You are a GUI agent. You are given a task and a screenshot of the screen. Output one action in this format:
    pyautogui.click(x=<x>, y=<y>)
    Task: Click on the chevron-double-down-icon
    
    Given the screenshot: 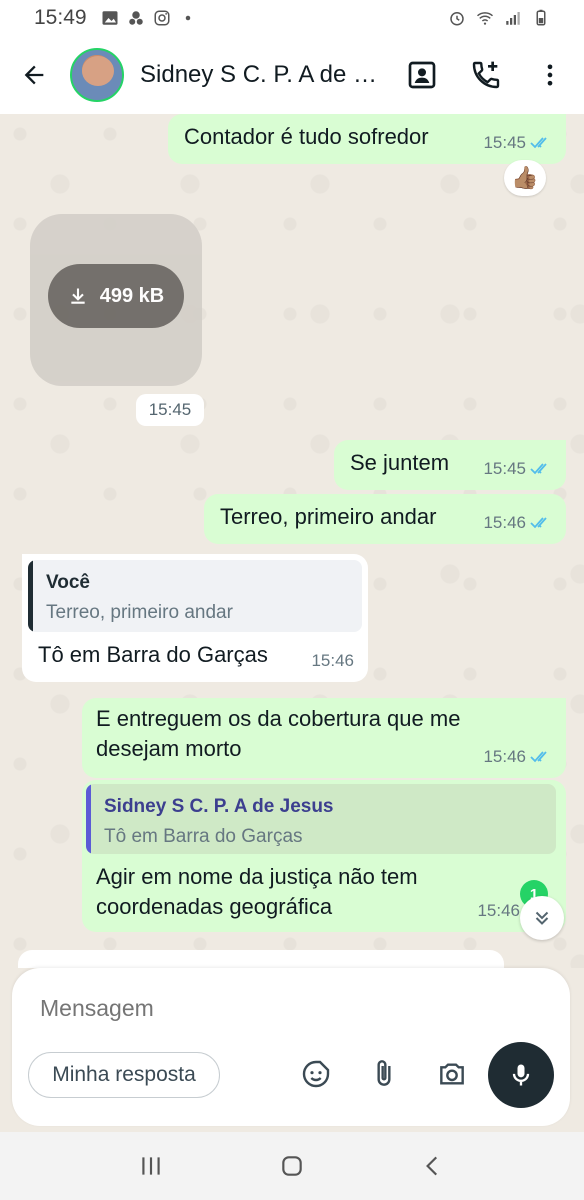 What is the action you would take?
    pyautogui.click(x=542, y=918)
    